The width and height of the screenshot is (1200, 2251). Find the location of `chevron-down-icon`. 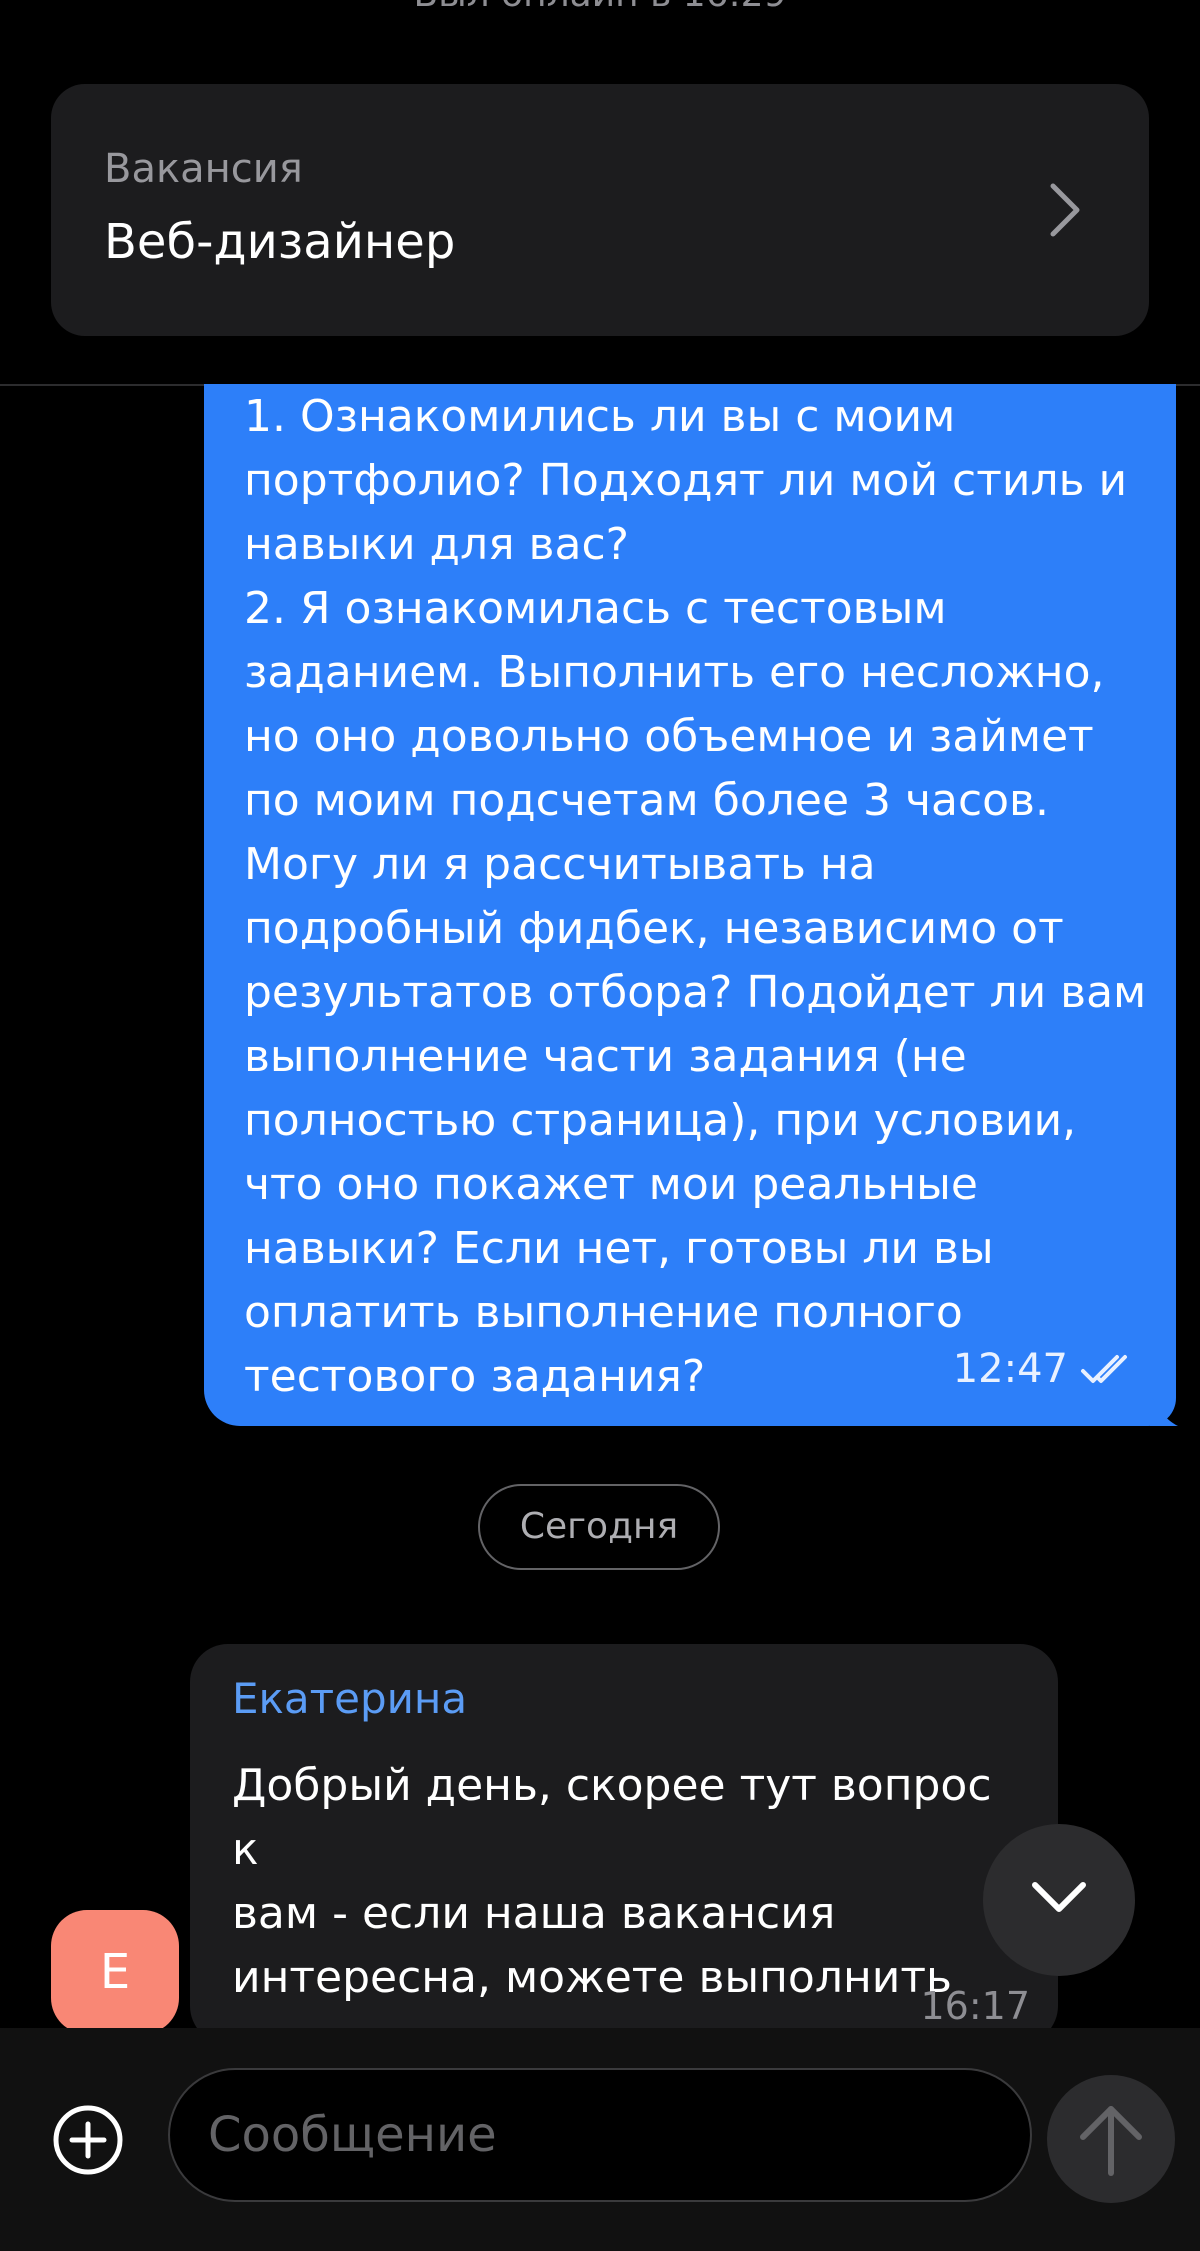

chevron-down-icon is located at coordinates (1059, 1897).